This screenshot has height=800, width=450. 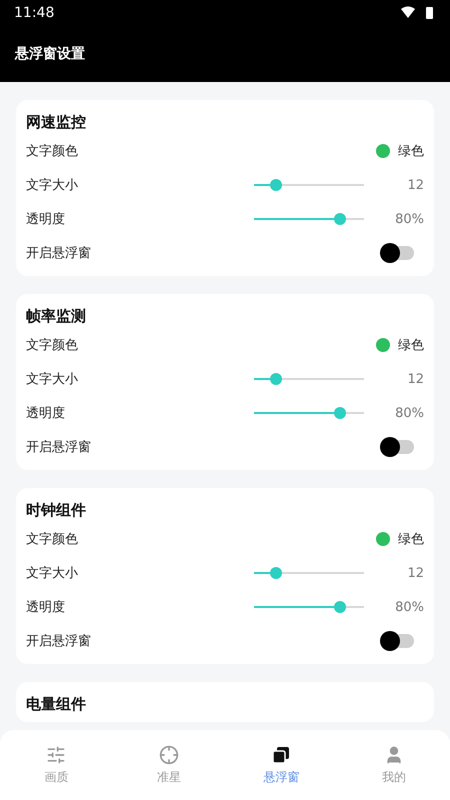 What do you see at coordinates (168, 765) in the screenshot?
I see `nav-tab: 准星` at bounding box center [168, 765].